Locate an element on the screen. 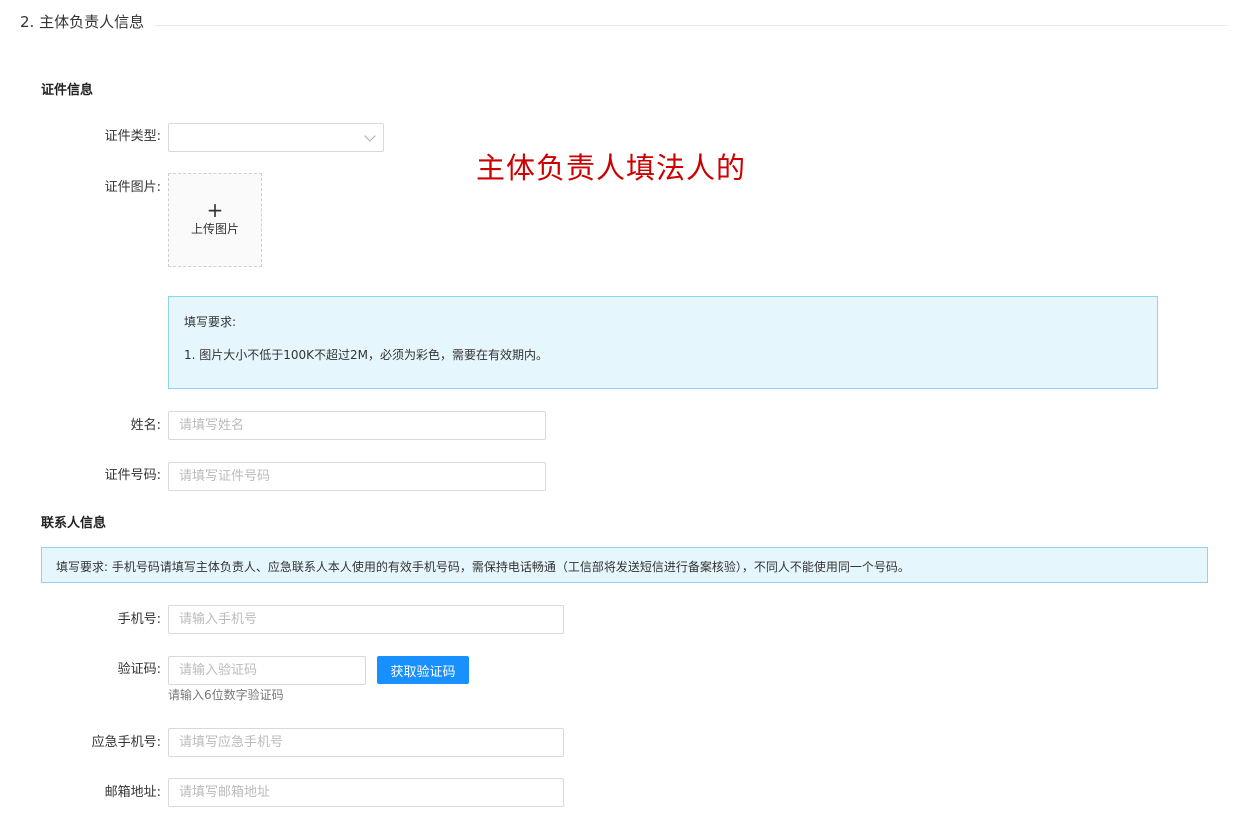 This screenshot has width=1246, height=816. contact-subtitle: 联系人信息 is located at coordinates (74, 523).